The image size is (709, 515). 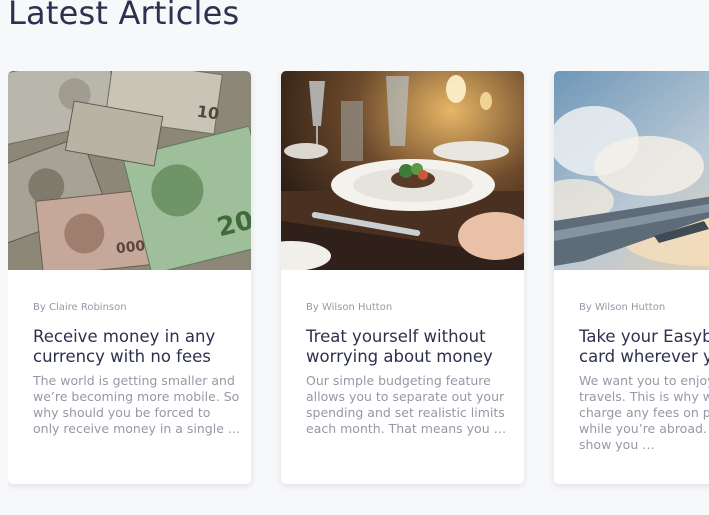 What do you see at coordinates (644, 357) in the screenshot?
I see `article-title-line: card wherever yo` at bounding box center [644, 357].